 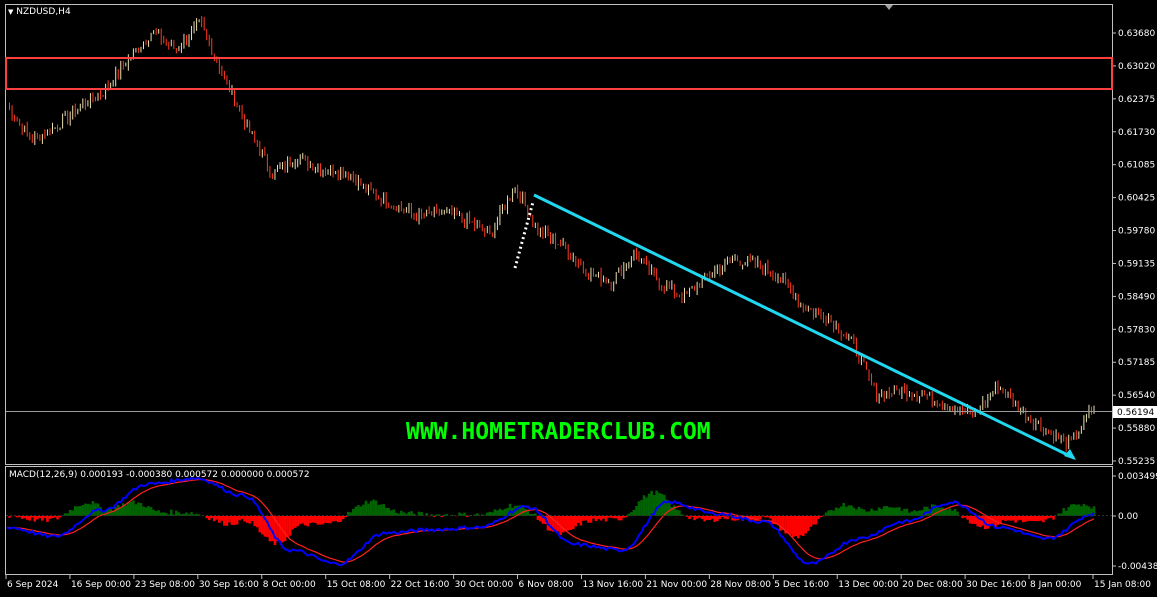 What do you see at coordinates (420, 585) in the screenshot?
I see `time-axis-label: 22 Oct 16:00` at bounding box center [420, 585].